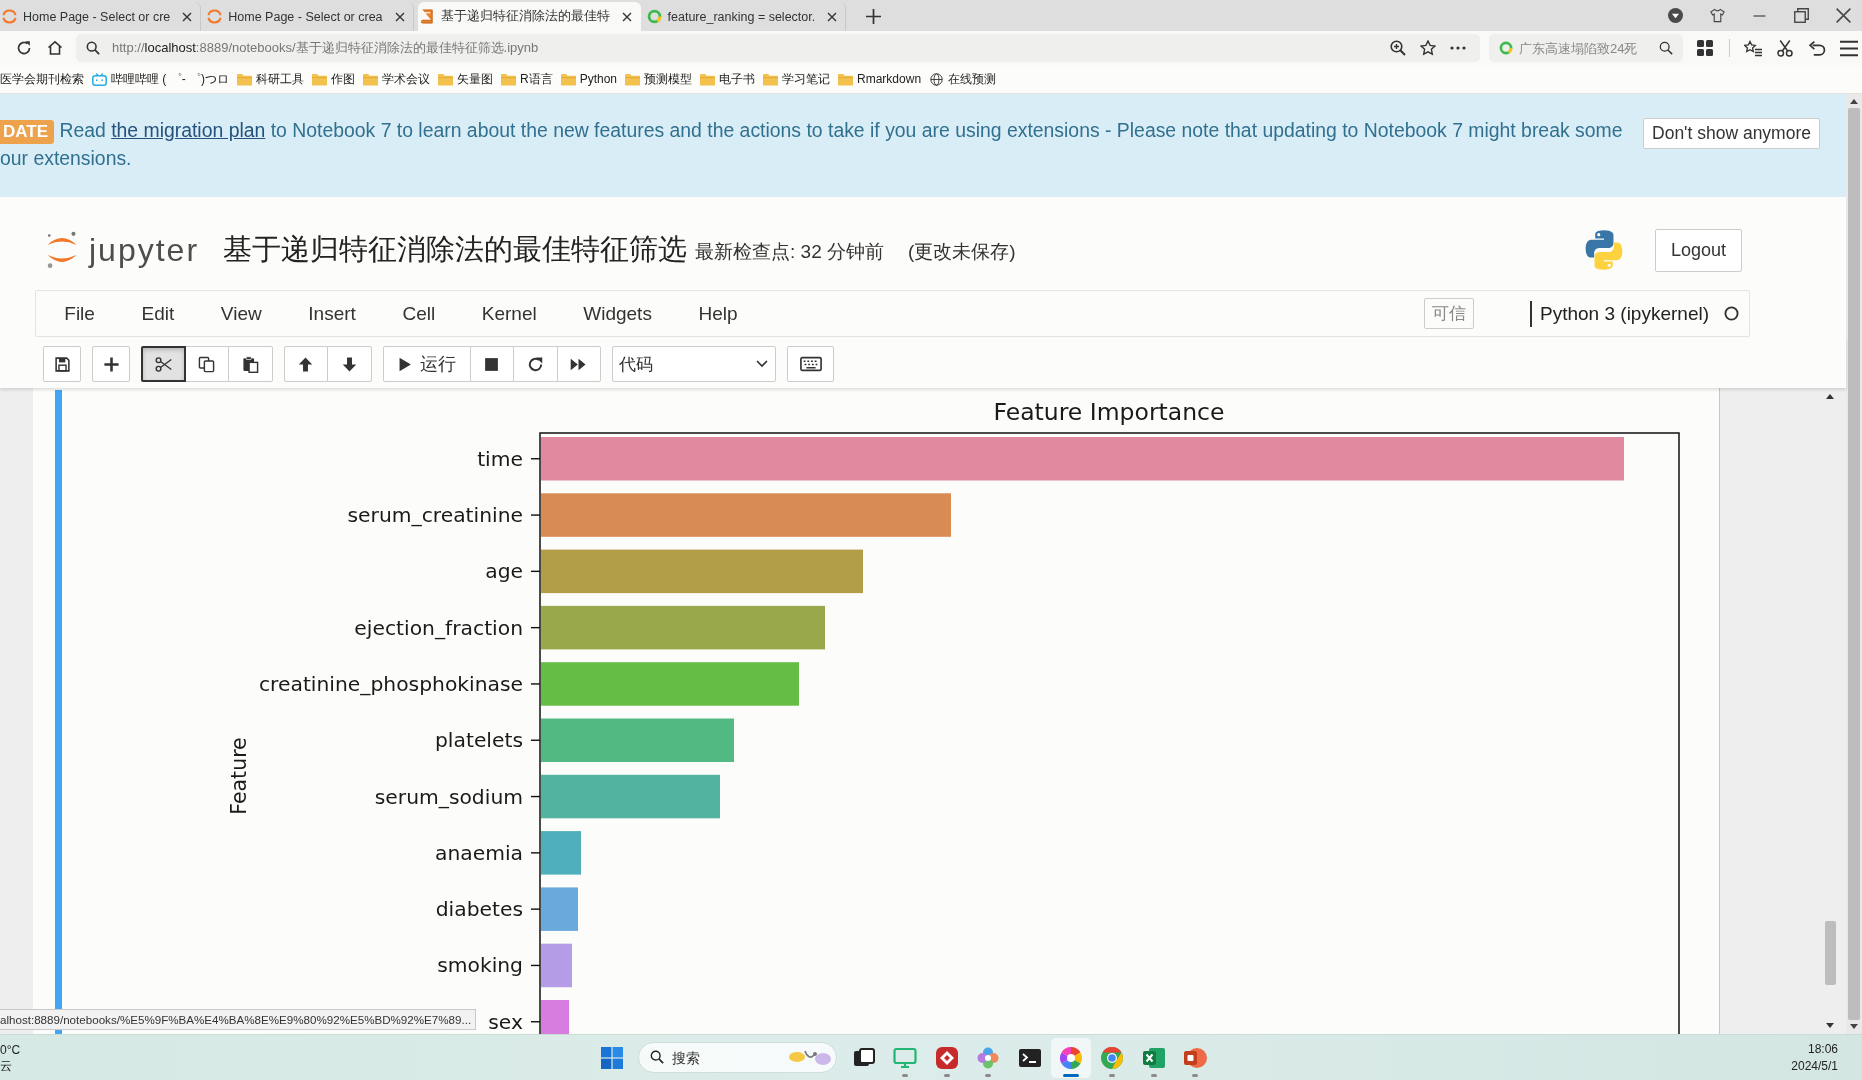 This screenshot has width=1862, height=1080. What do you see at coordinates (1801, 15) in the screenshot?
I see `restore-icon` at bounding box center [1801, 15].